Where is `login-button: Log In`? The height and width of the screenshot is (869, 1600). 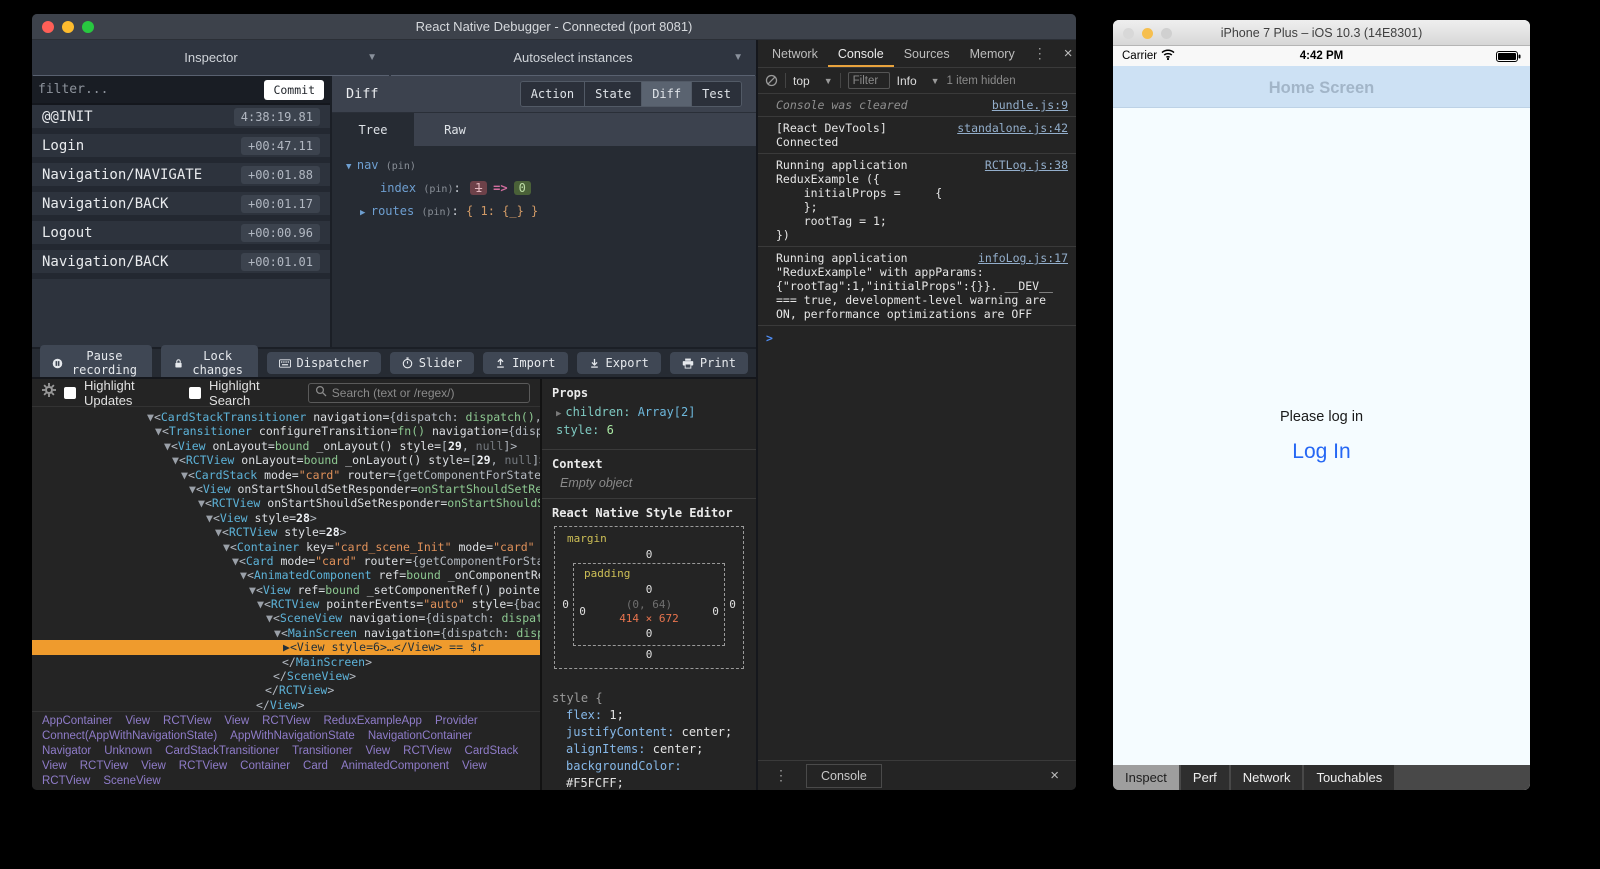
login-button: Log In is located at coordinates (1321, 452).